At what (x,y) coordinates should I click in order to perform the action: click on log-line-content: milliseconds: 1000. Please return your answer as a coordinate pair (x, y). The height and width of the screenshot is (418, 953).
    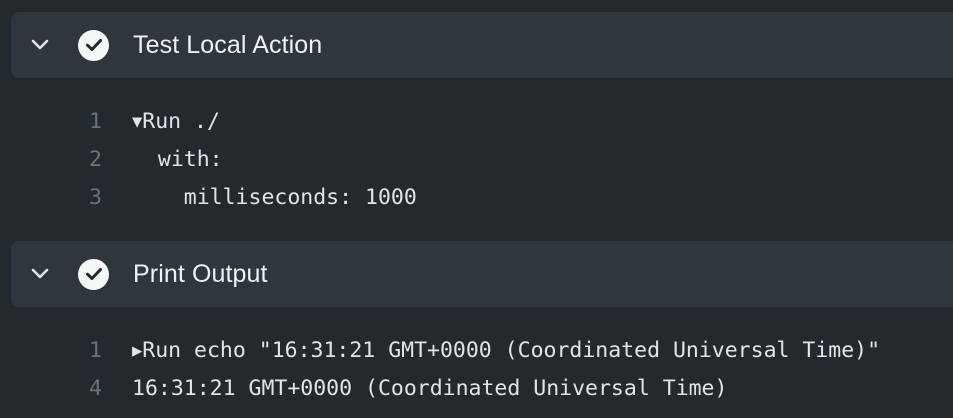
    Looking at the image, I should click on (274, 197).